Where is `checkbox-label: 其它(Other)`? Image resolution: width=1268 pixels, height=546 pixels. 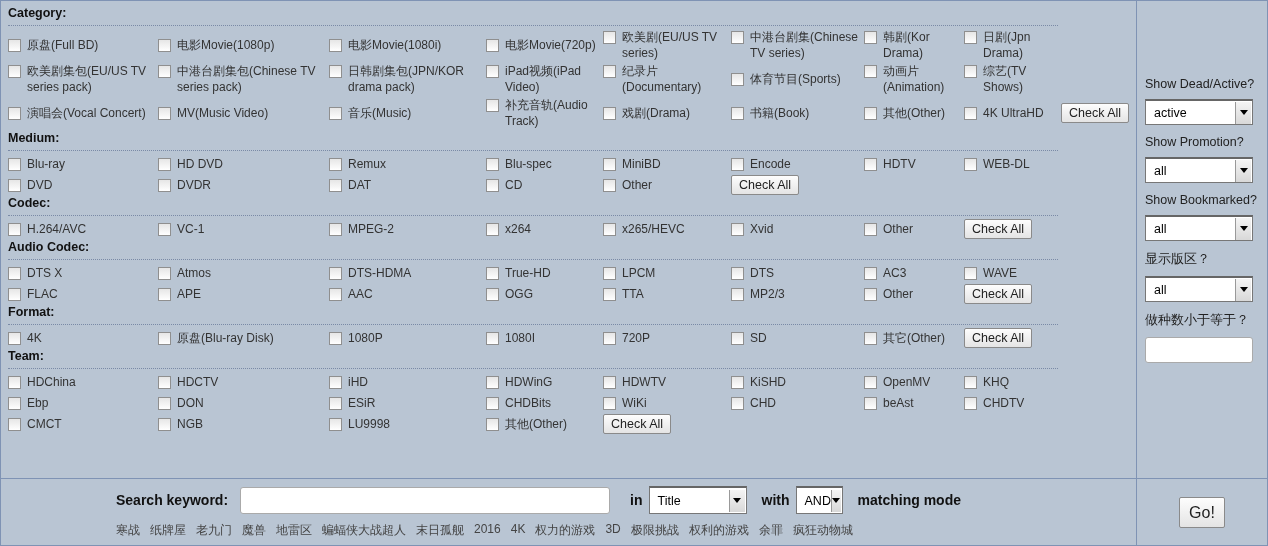 checkbox-label: 其它(Other) is located at coordinates (922, 337).